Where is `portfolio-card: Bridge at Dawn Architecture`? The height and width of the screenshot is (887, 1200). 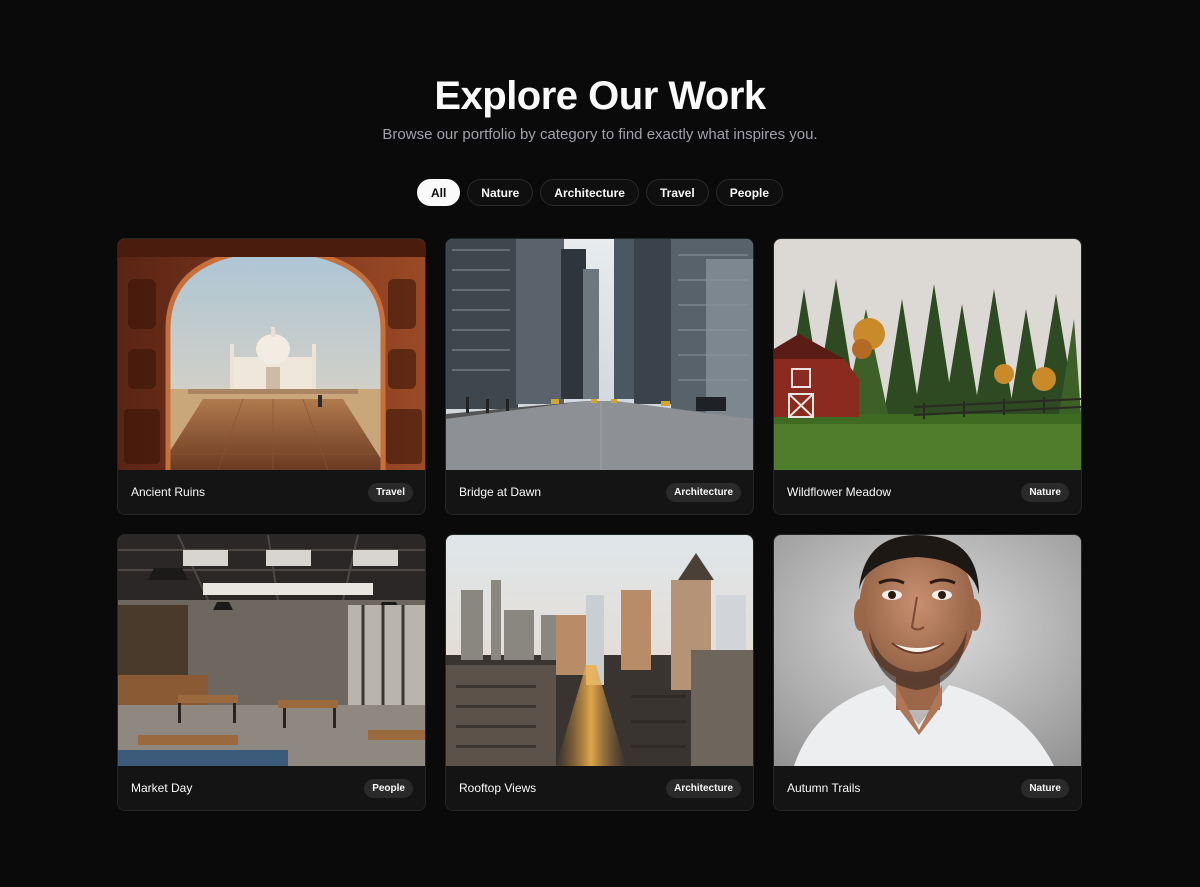 portfolio-card: Bridge at Dawn Architecture is located at coordinates (599, 376).